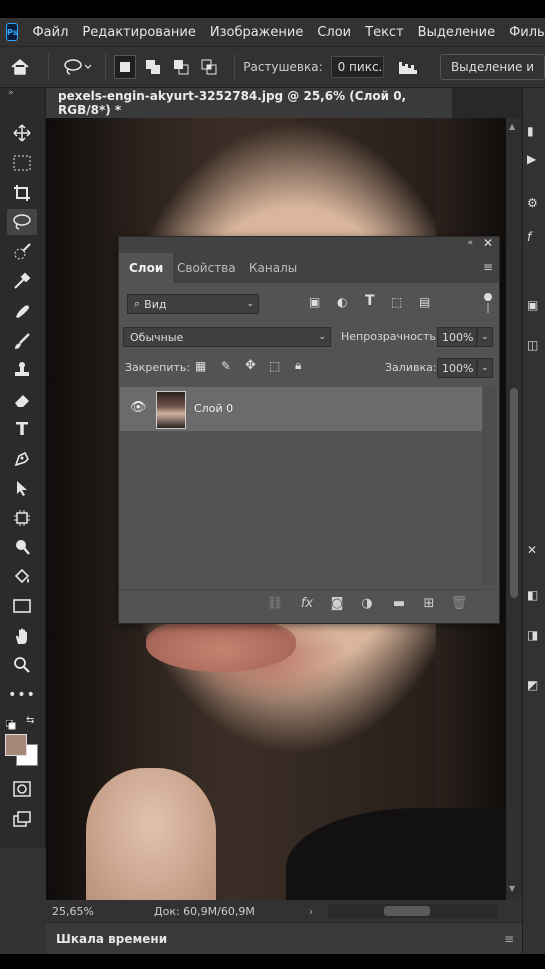 The image size is (545, 969). Describe the element at coordinates (11, 93) in the screenshot. I see `collapse-tools-icon: »` at that location.